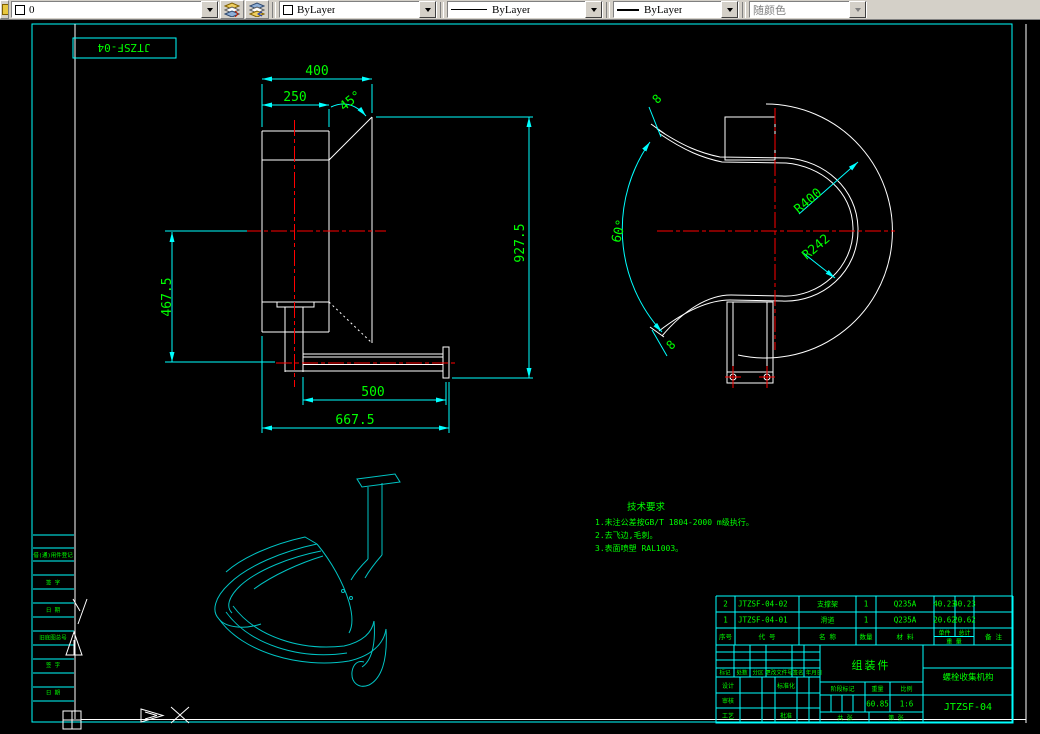 The height and width of the screenshot is (734, 1040). I want to click on bom-header-code: 代 号, so click(767, 636).